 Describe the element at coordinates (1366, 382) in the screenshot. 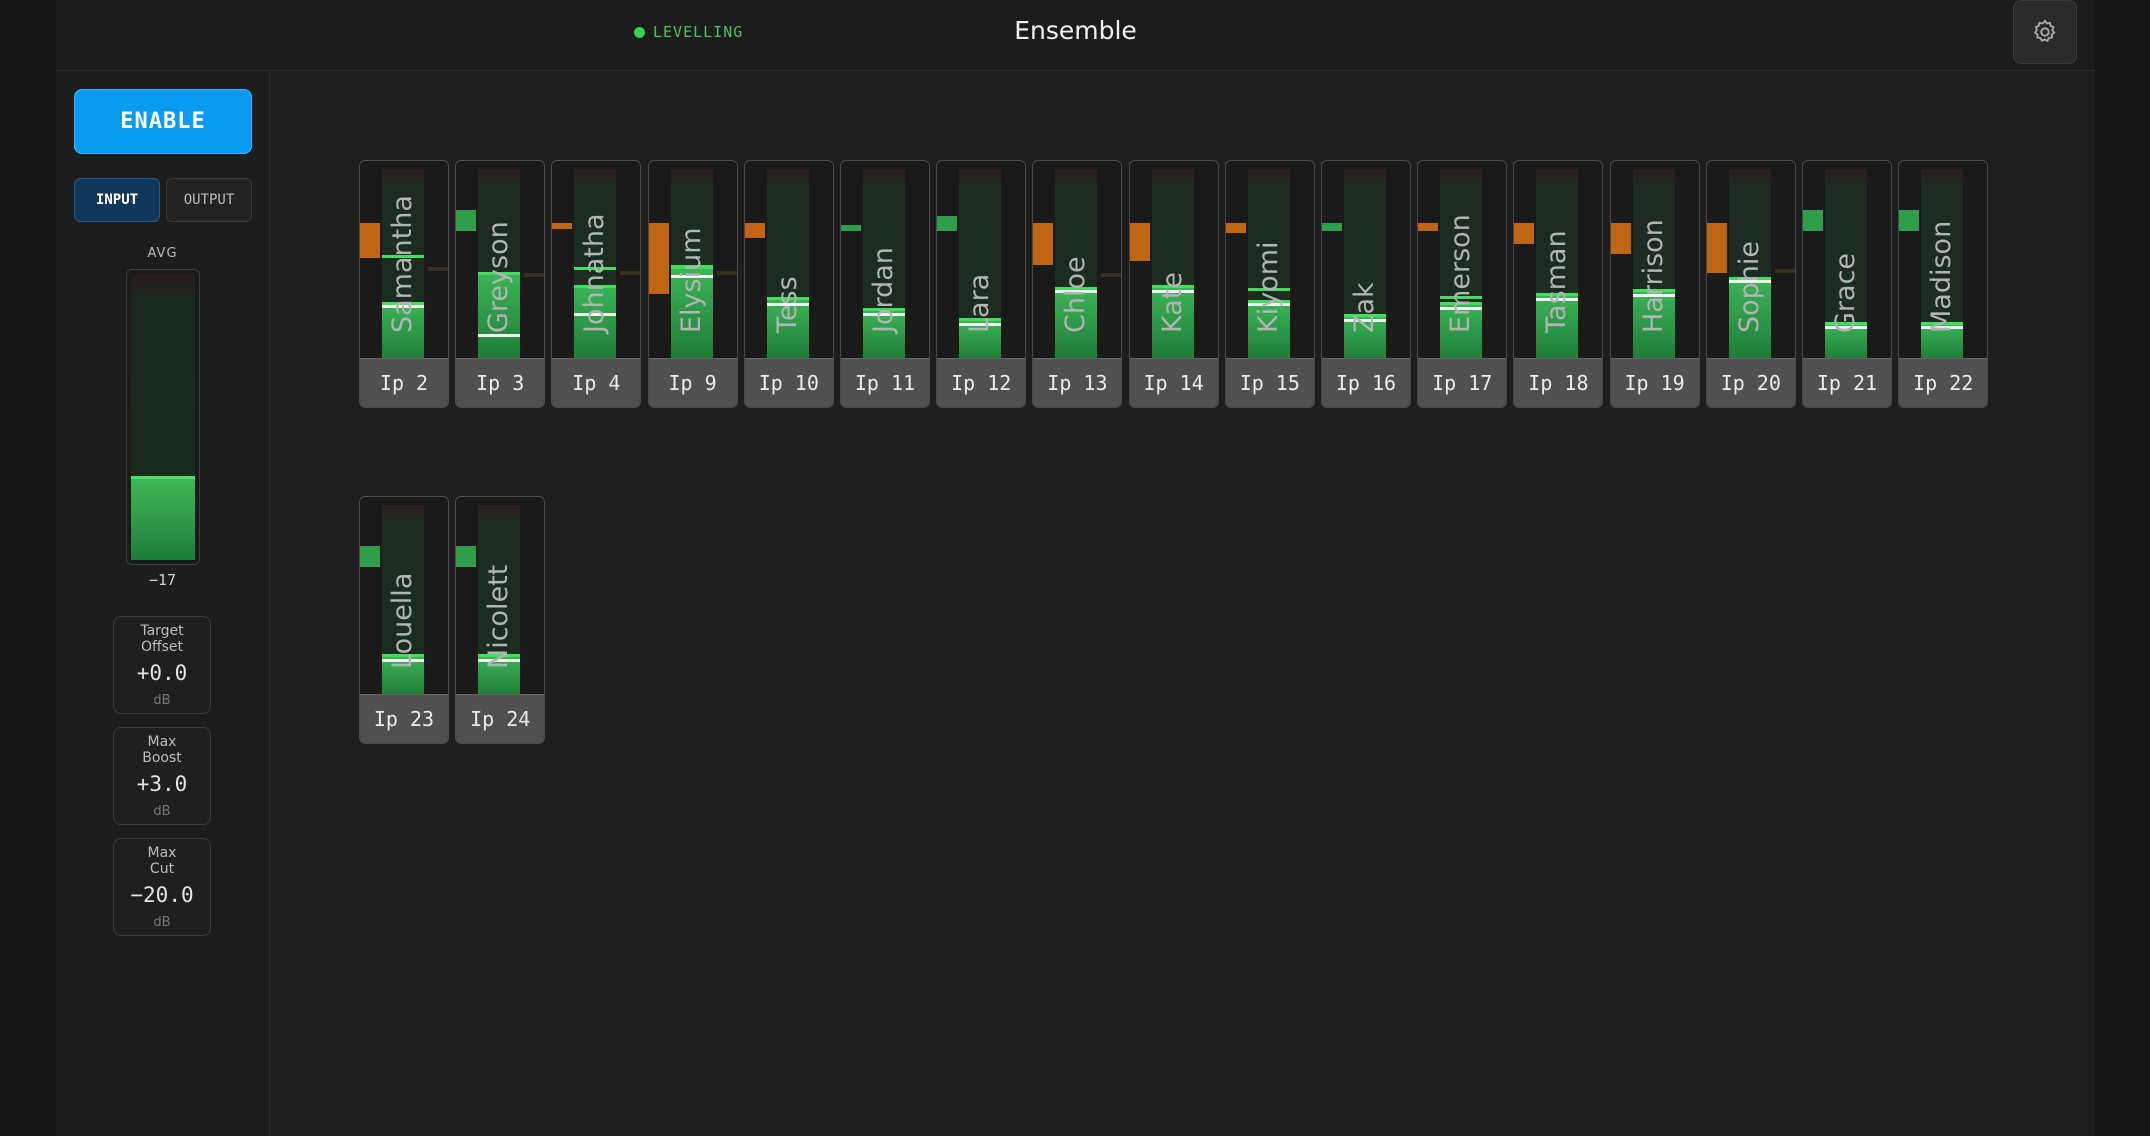

I see `channel-label: Ip 16` at that location.